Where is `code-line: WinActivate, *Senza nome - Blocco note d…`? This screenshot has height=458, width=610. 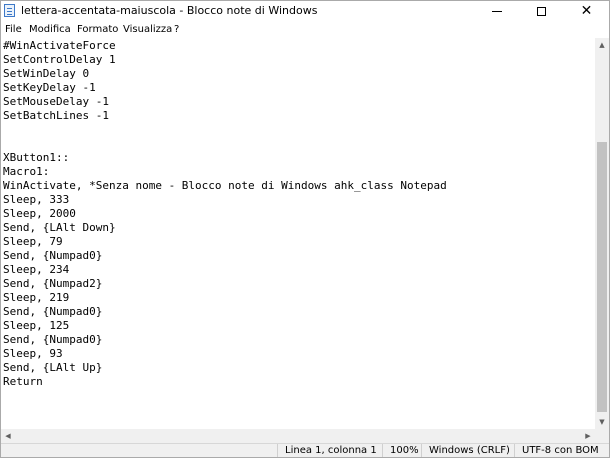 code-line: WinActivate, *Senza nome - Blocco note d… is located at coordinates (225, 185).